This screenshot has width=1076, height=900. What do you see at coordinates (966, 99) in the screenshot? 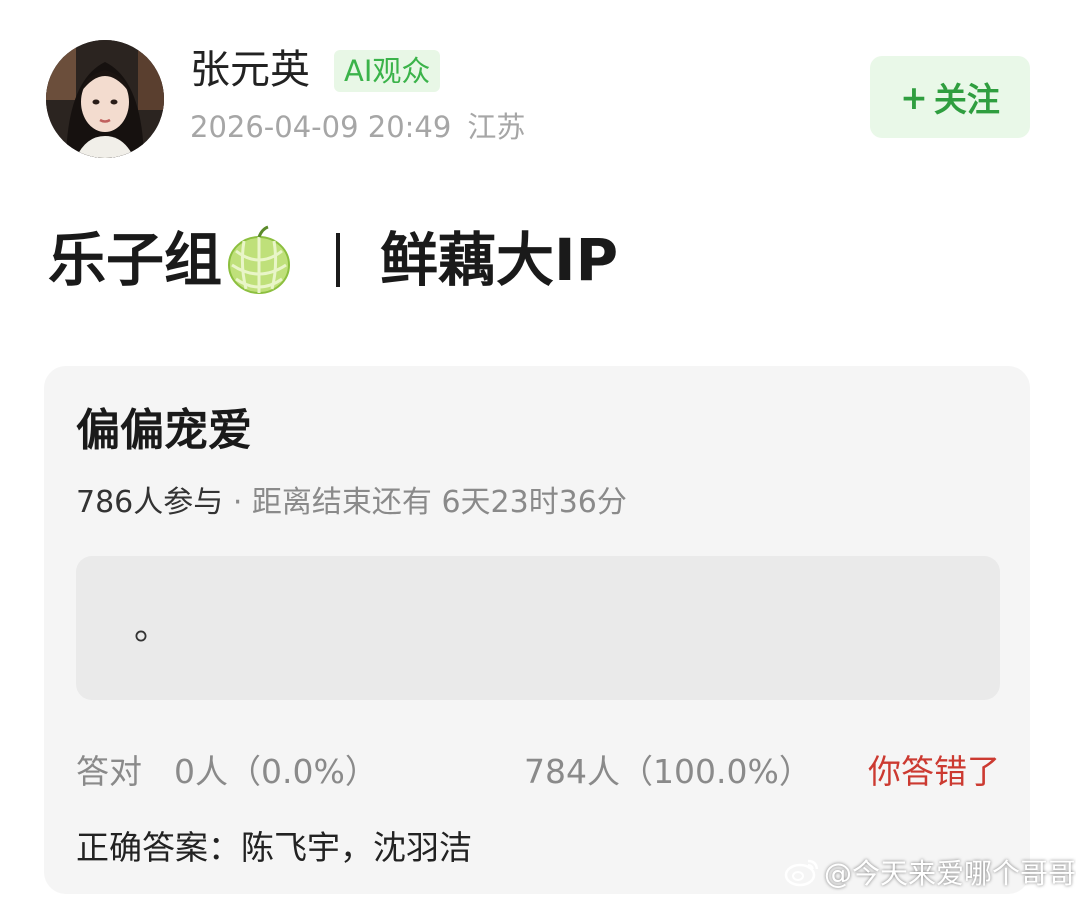
I see `follow-label: 关注` at bounding box center [966, 99].